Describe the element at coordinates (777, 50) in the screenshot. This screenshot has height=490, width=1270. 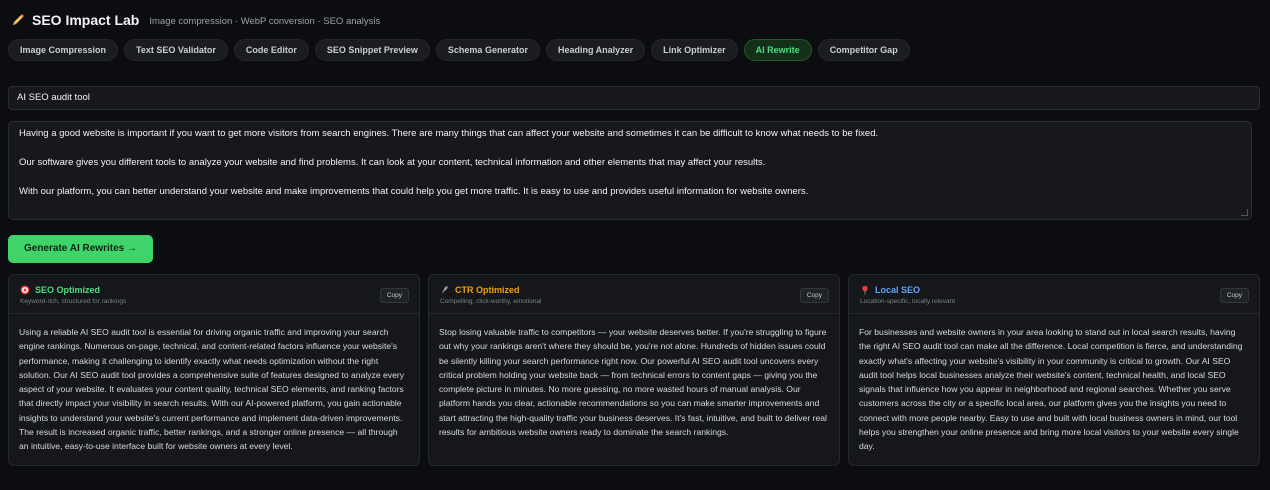
I see `tab-ai-rewrite: AI Rewrite` at that location.